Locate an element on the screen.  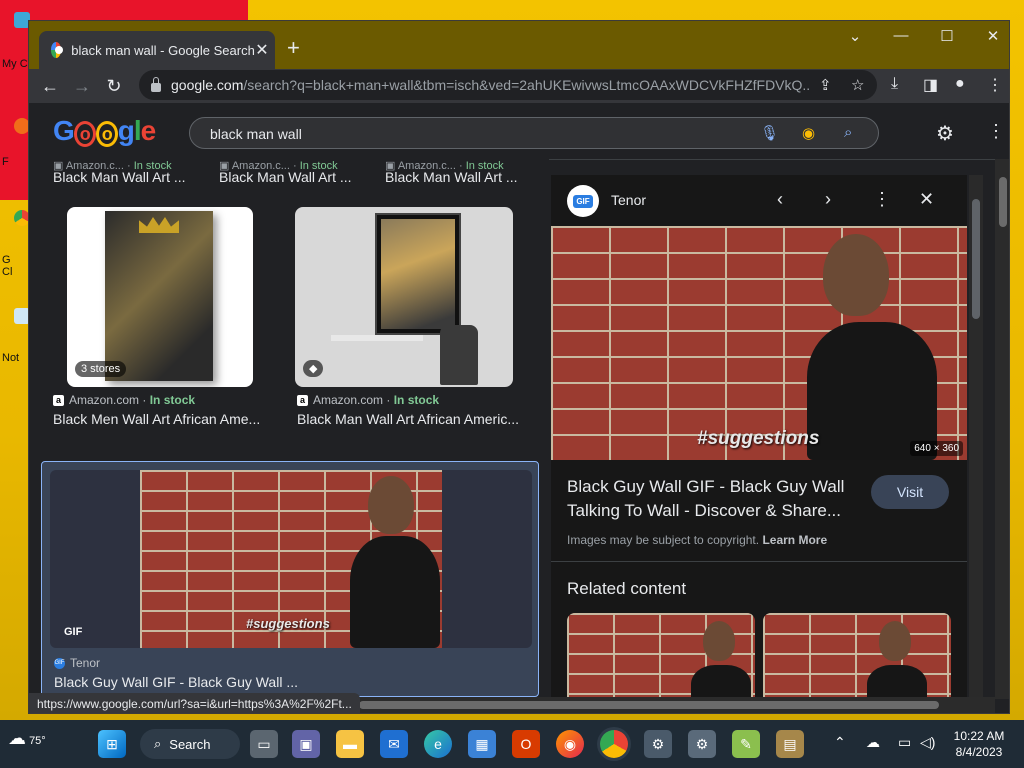
learn-more-link: Learn More is located at coordinates (794, 540).